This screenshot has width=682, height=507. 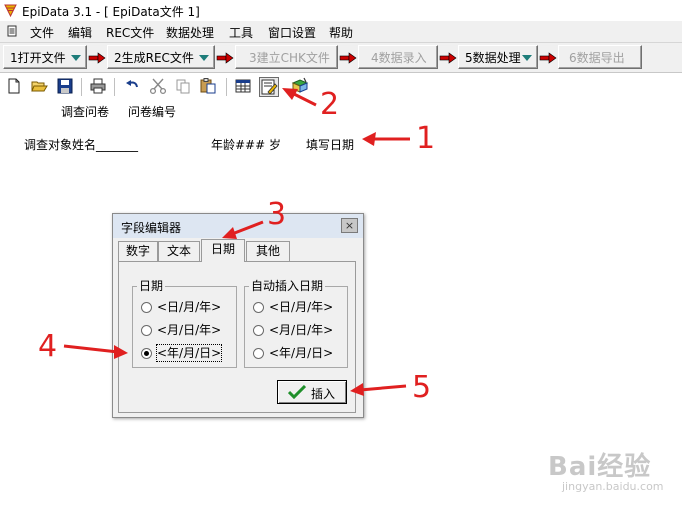 I want to click on annotation-number-3: 3, so click(x=277, y=214).